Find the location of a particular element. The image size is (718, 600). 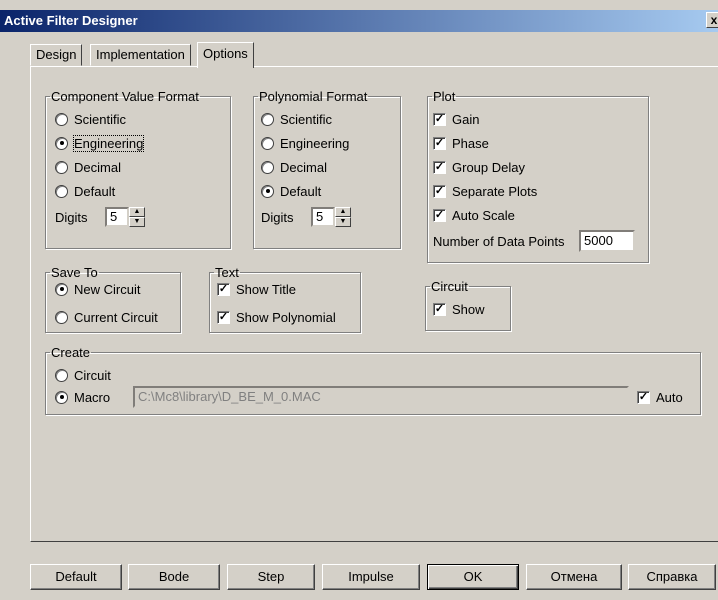

pf-radio-decimal: Decimal is located at coordinates (294, 167).